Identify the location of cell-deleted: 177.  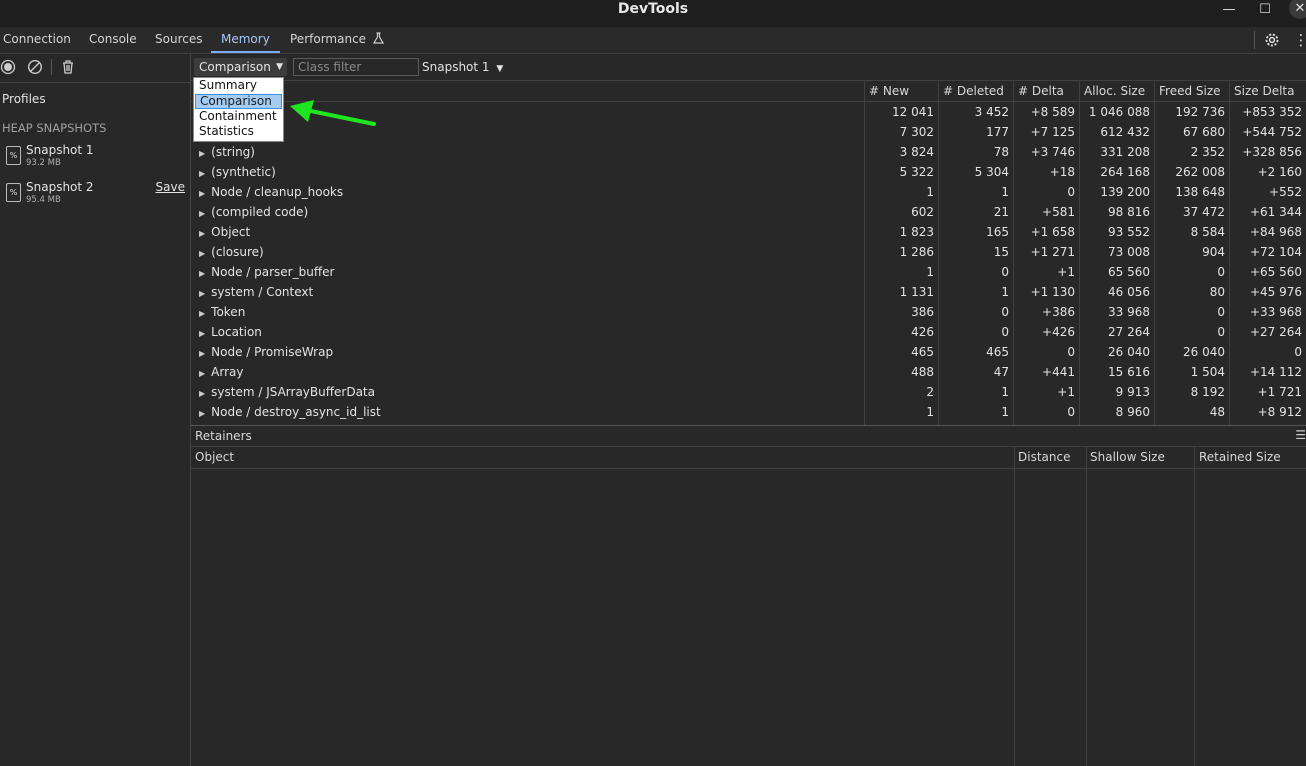
(997, 132).